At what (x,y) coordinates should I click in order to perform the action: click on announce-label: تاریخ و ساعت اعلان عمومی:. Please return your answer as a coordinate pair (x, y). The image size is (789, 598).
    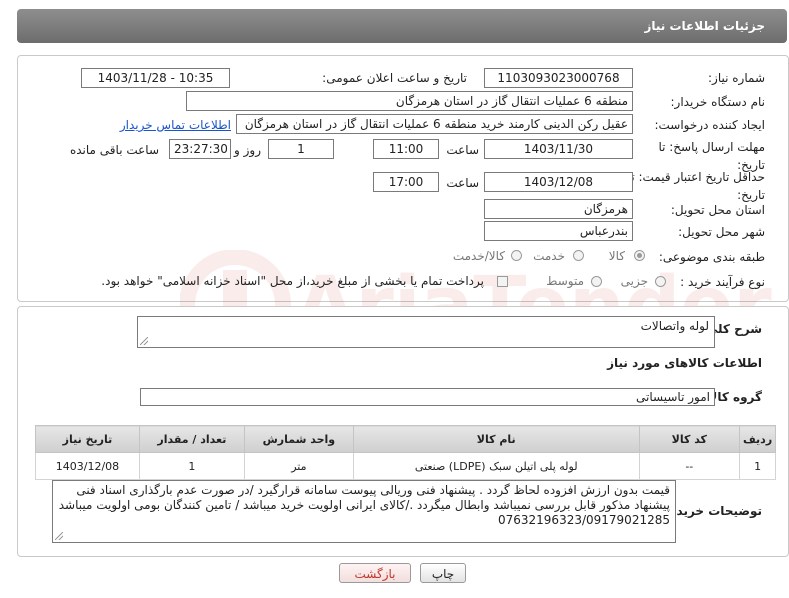
    Looking at the image, I should click on (394, 78).